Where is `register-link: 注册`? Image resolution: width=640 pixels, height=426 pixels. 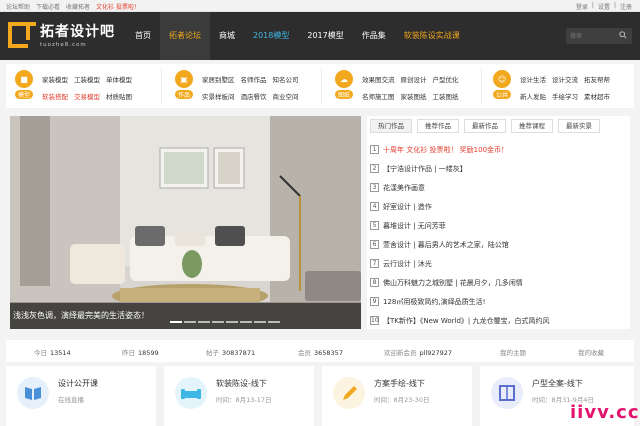
register-link: 注册 is located at coordinates (626, 6).